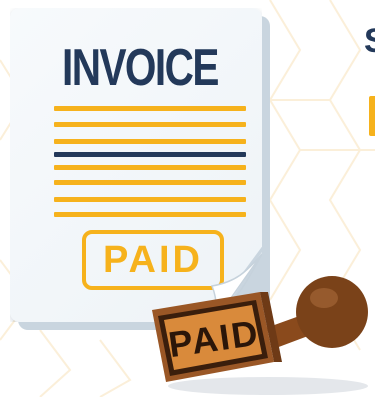 The image size is (375, 397). I want to click on side-heading-fragment: S, so click(369, 41).